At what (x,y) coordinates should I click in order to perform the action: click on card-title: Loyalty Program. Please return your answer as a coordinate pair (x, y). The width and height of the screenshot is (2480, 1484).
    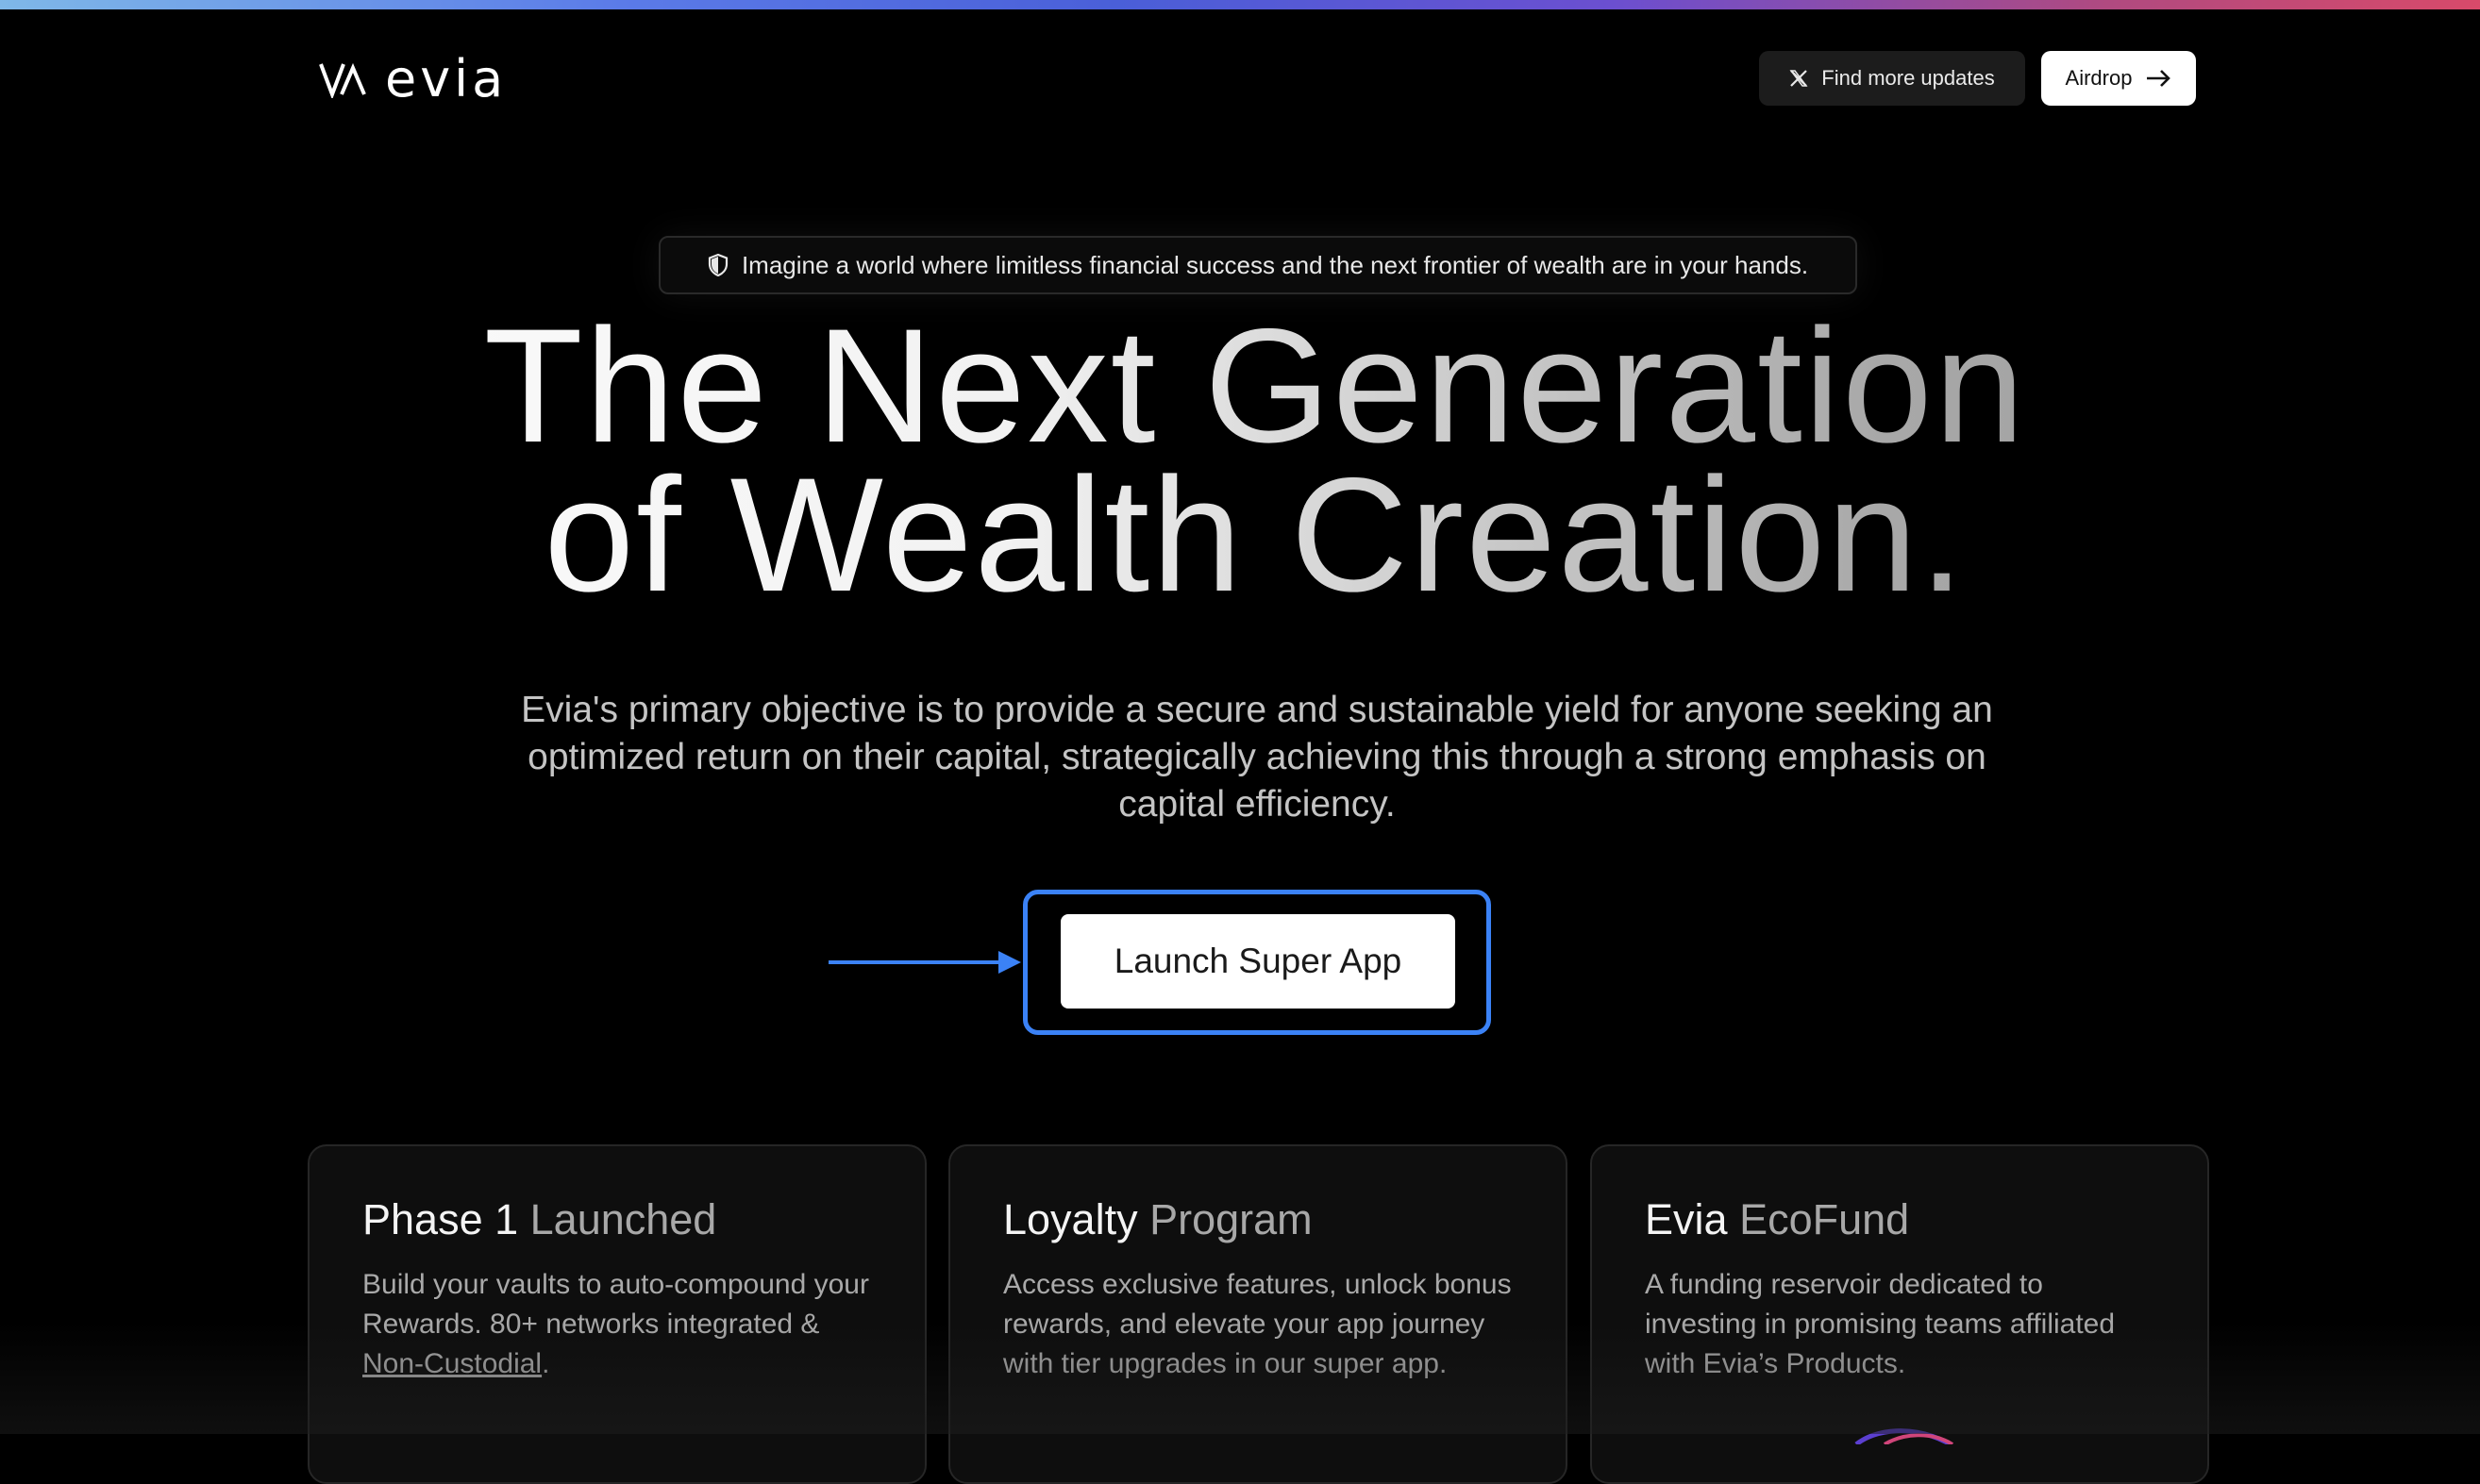
    Looking at the image, I should click on (1258, 1219).